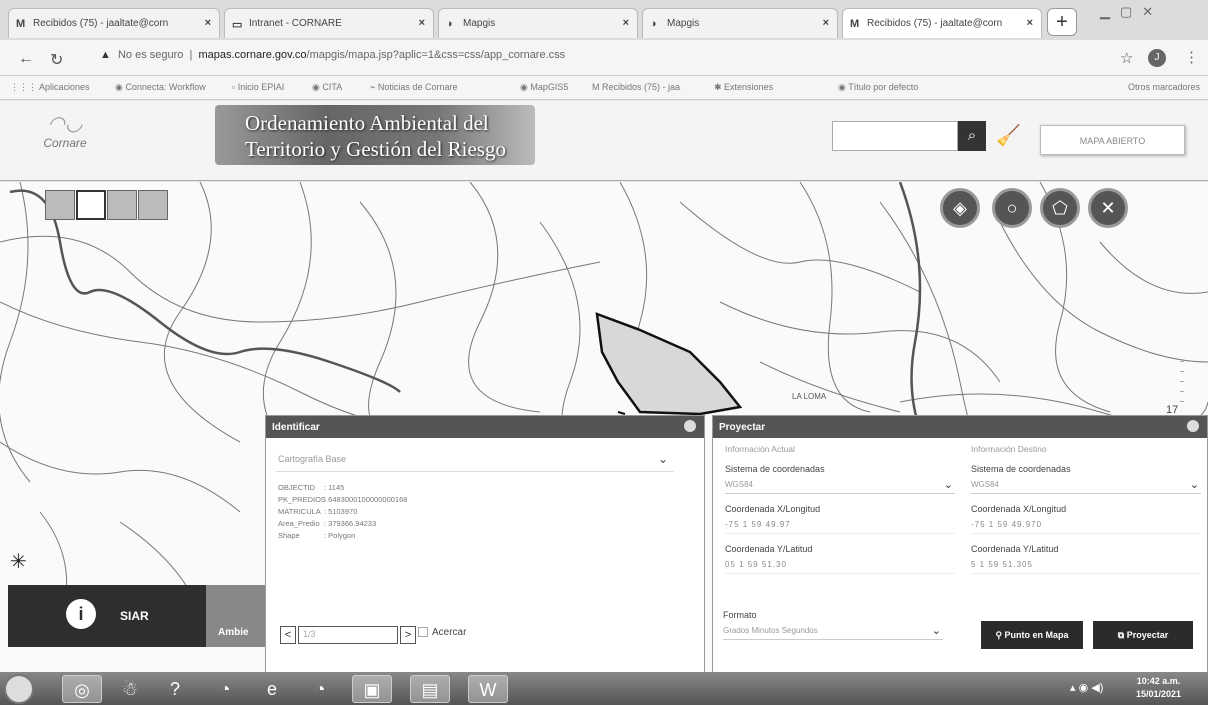 The height and width of the screenshot is (705, 1208). What do you see at coordinates (1062, 22) in the screenshot?
I see `new-tab-button: +` at bounding box center [1062, 22].